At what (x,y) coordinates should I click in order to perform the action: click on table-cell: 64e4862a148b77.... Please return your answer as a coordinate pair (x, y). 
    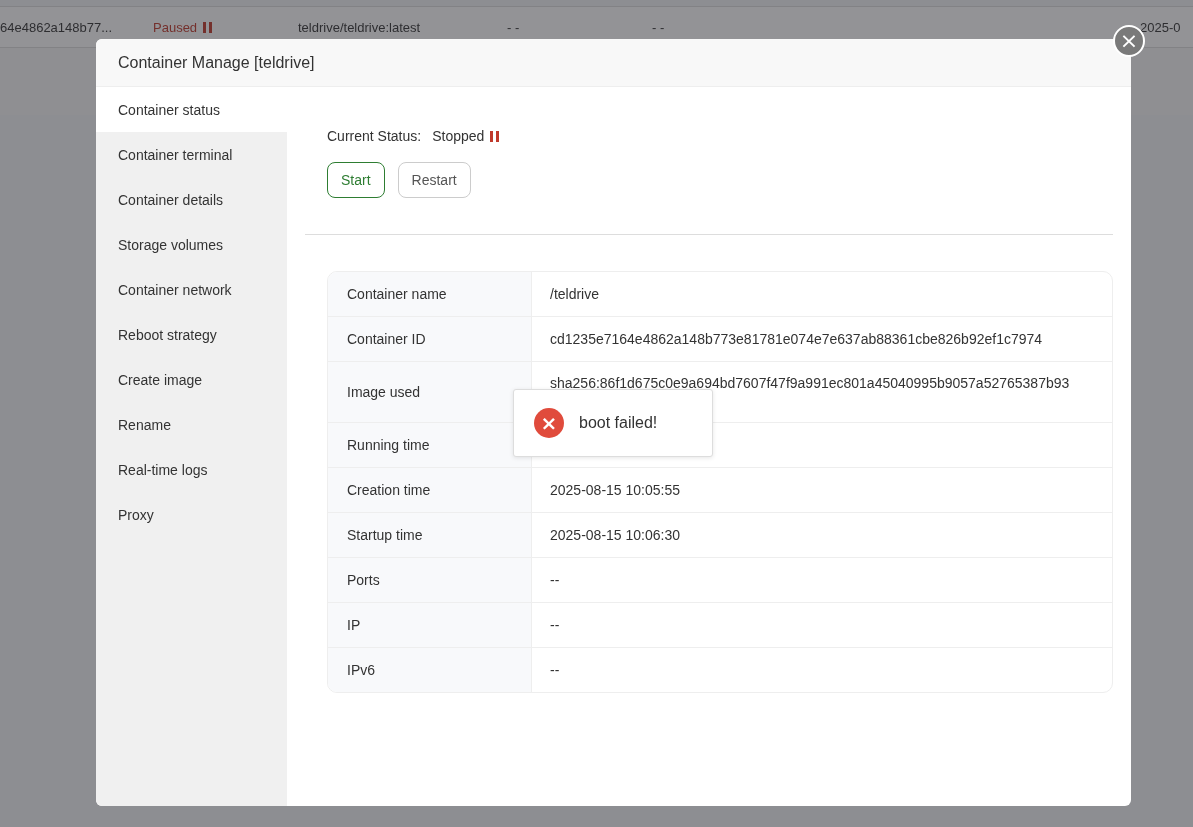
    Looking at the image, I should click on (56, 27).